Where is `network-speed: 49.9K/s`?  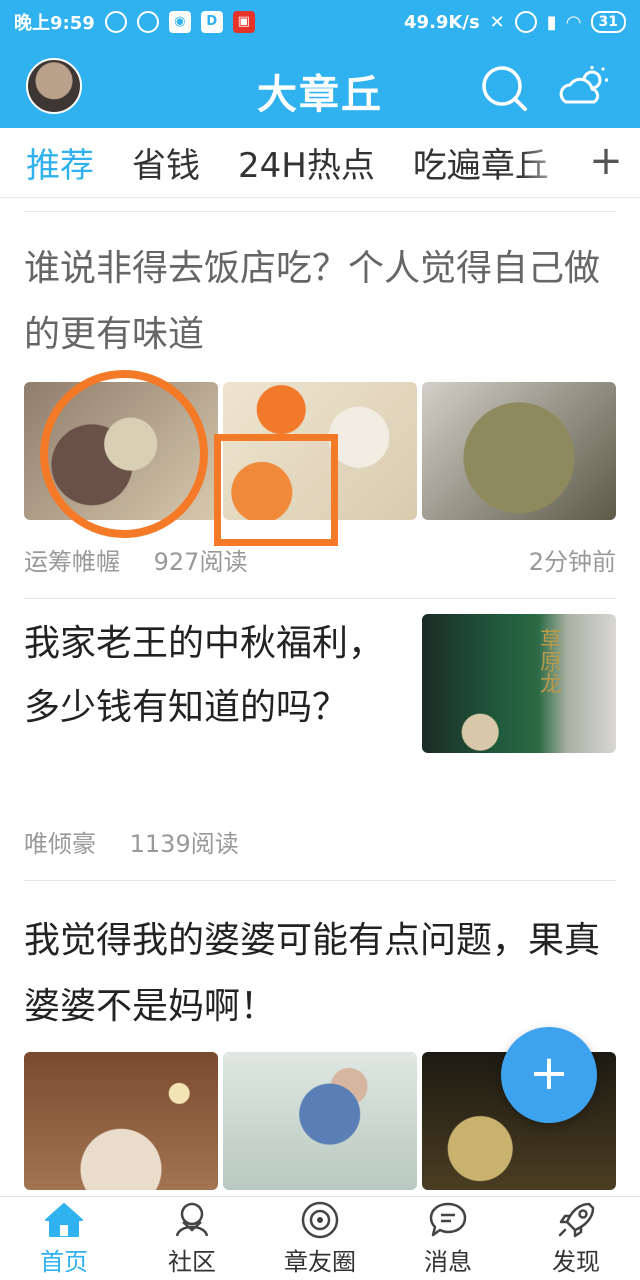
network-speed: 49.9K/s is located at coordinates (442, 22).